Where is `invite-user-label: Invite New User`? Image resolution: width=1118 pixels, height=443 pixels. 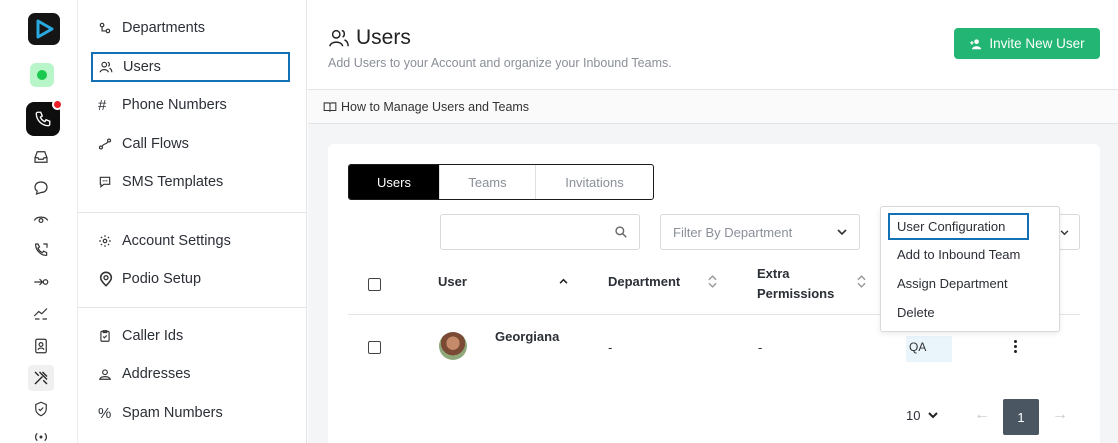 invite-user-label: Invite New User is located at coordinates (1037, 43).